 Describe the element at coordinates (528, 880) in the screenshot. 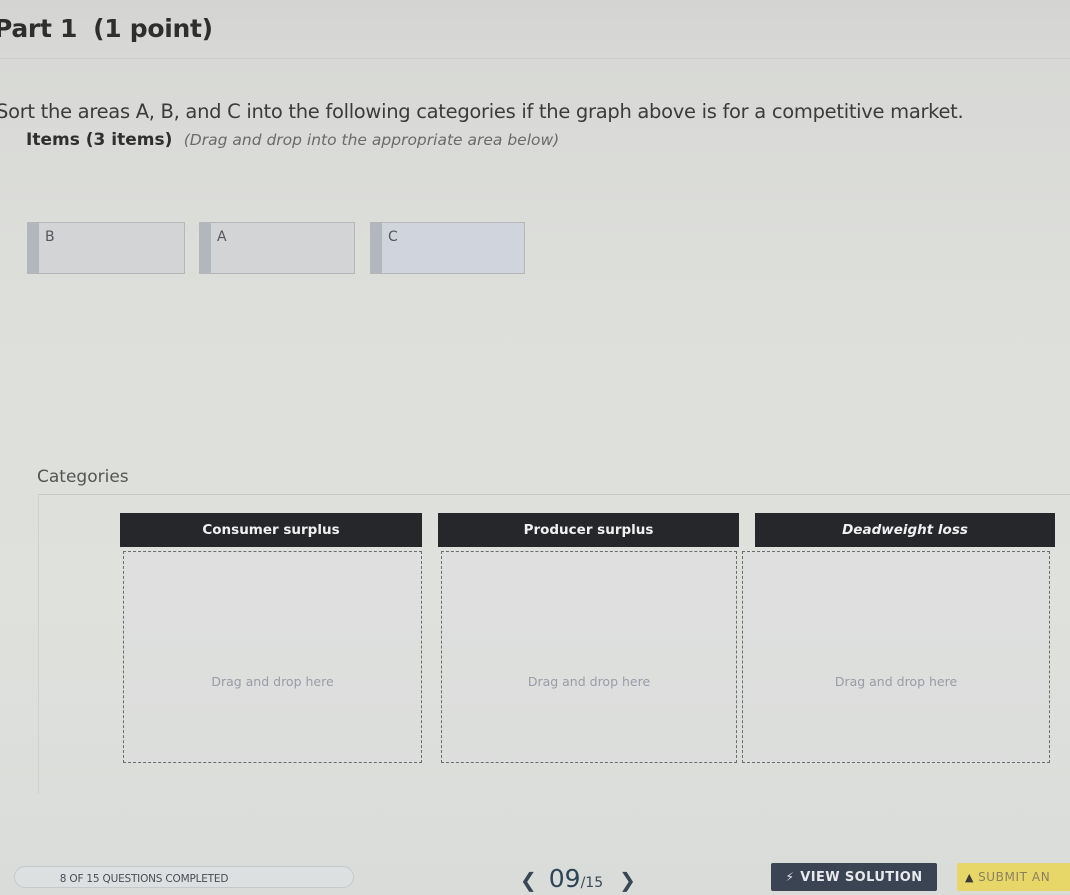

I see `chevron-left-icon: ❮` at that location.